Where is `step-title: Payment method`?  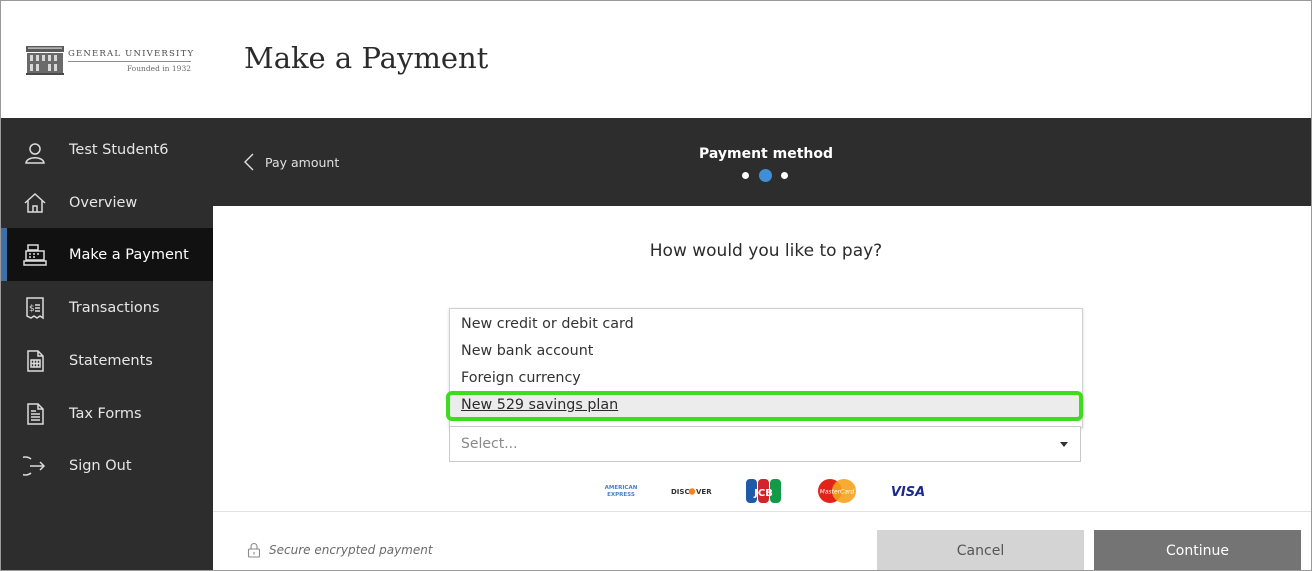 step-title: Payment method is located at coordinates (766, 154).